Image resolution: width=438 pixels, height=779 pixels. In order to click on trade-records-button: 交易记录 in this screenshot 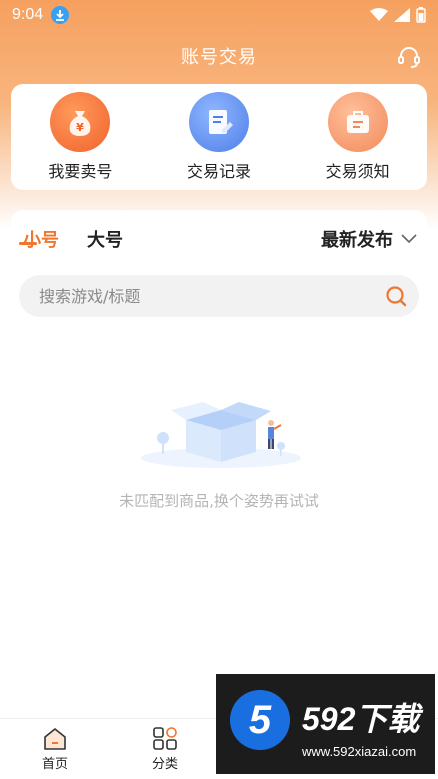, I will do `click(219, 137)`.